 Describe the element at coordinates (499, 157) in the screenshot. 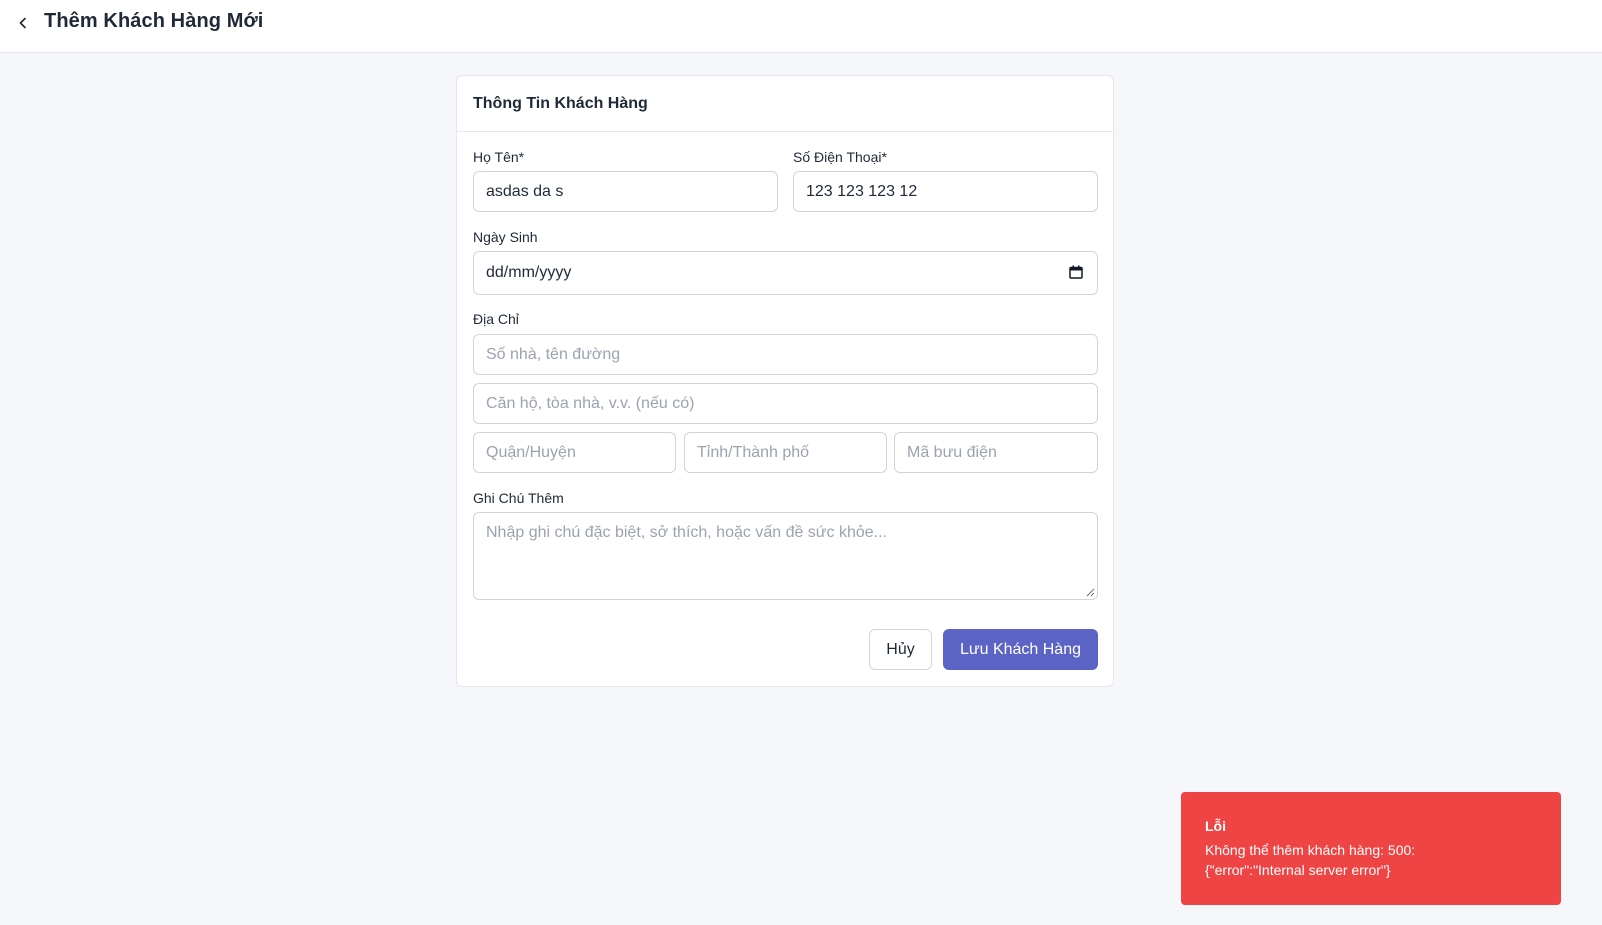

I see `name-label: Họ Tên*` at that location.